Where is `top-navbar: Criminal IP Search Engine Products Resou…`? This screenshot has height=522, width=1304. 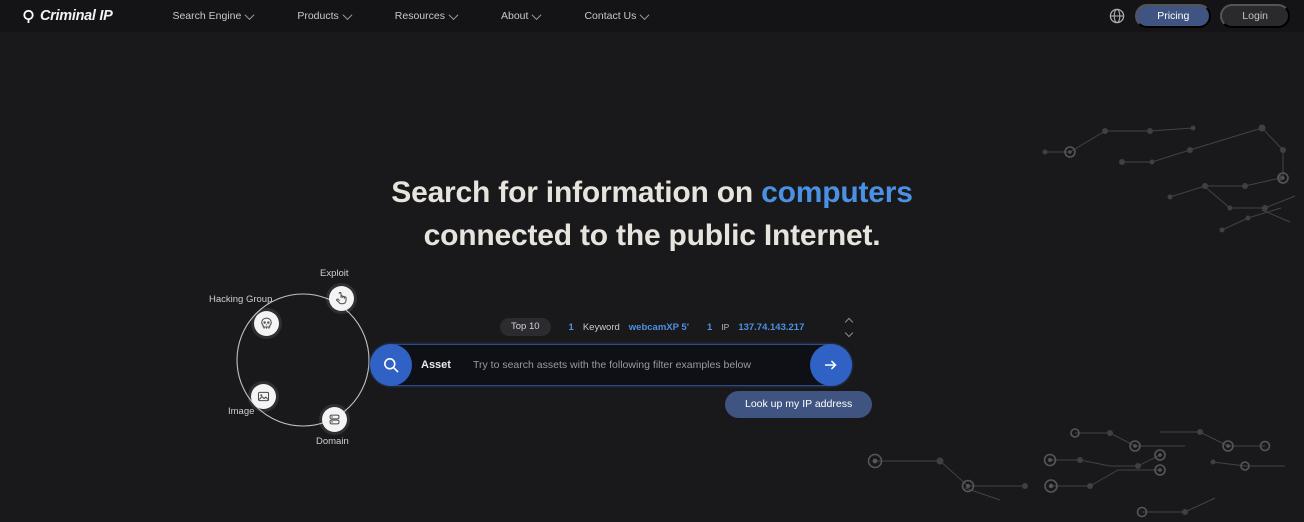
top-navbar: Criminal IP Search Engine Products Resou… is located at coordinates (652, 16).